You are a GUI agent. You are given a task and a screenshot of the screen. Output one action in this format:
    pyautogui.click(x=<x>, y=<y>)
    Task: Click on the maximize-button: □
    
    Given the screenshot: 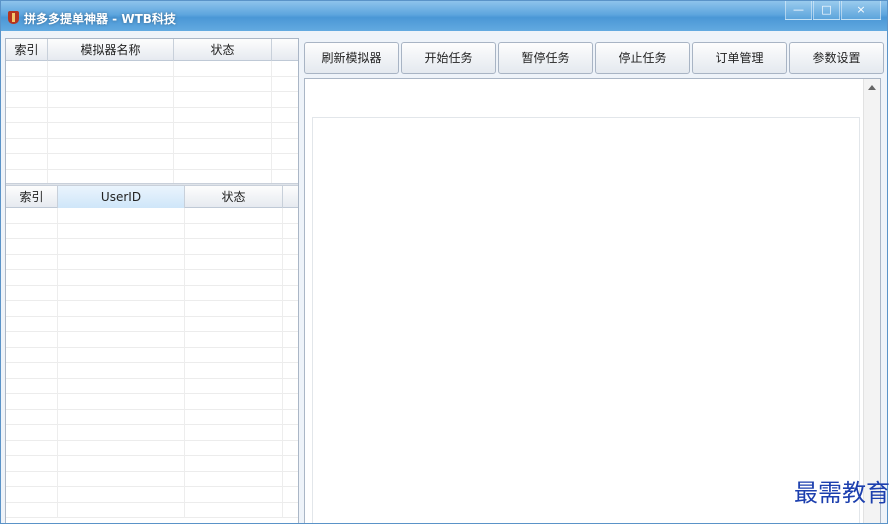 What is the action you would take?
    pyautogui.click(x=826, y=10)
    